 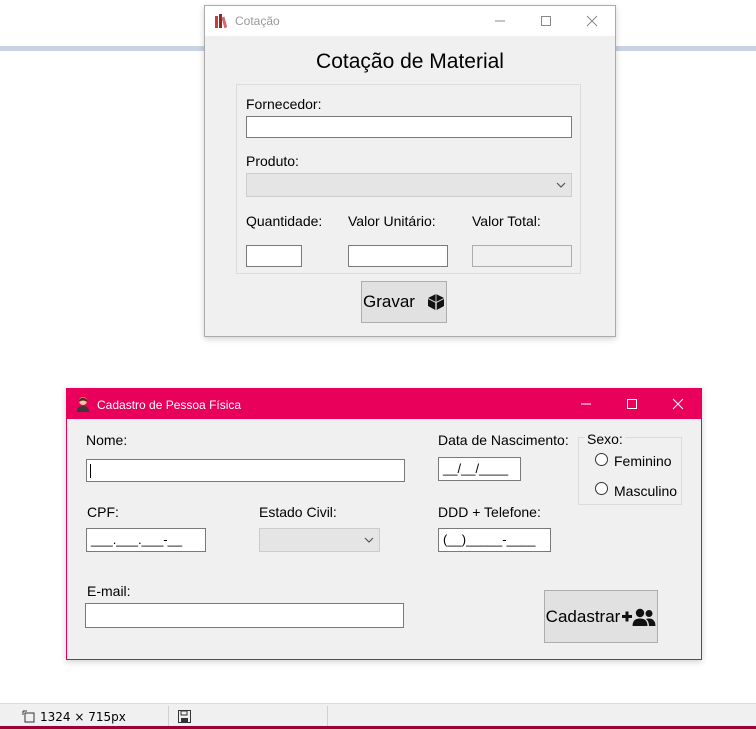 I want to click on quantidade-input, so click(x=274, y=256).